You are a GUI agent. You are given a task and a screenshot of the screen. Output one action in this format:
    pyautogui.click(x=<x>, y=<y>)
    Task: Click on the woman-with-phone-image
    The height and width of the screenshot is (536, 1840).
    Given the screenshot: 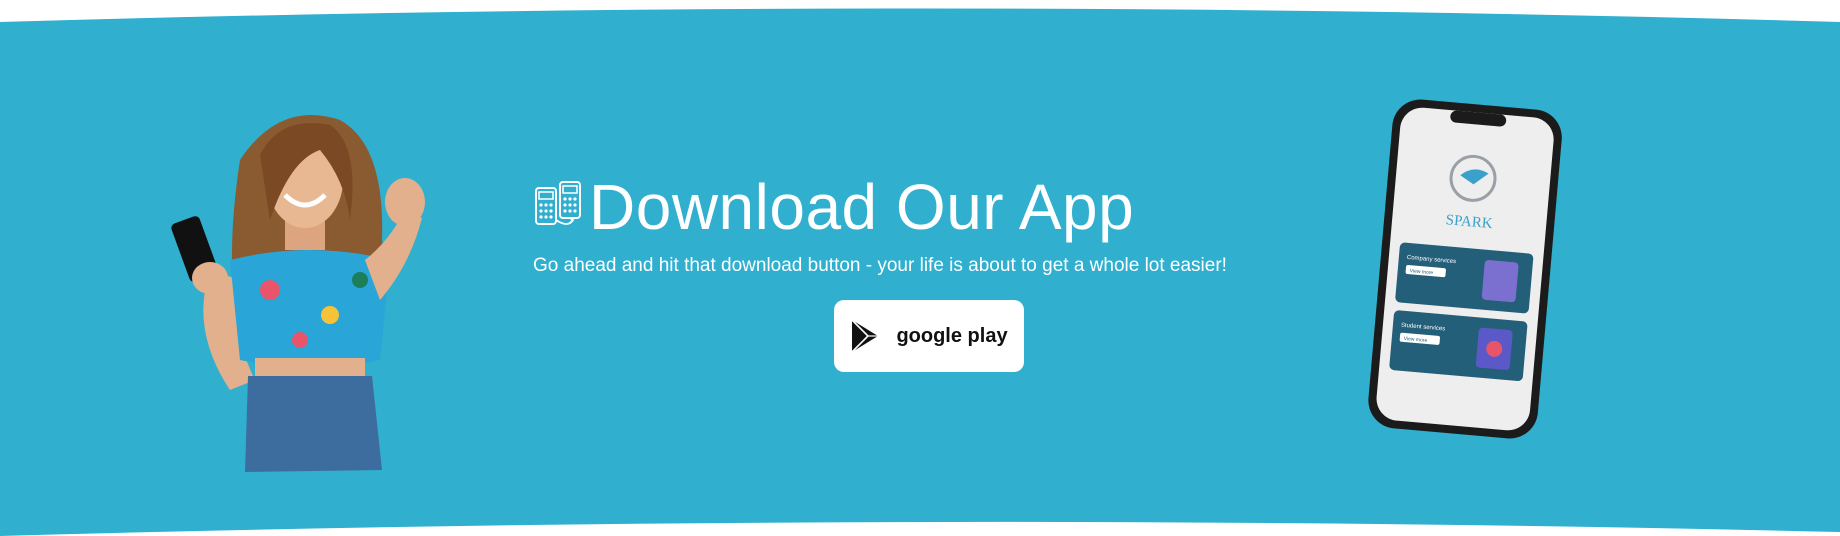 What is the action you would take?
    pyautogui.click(x=298, y=293)
    